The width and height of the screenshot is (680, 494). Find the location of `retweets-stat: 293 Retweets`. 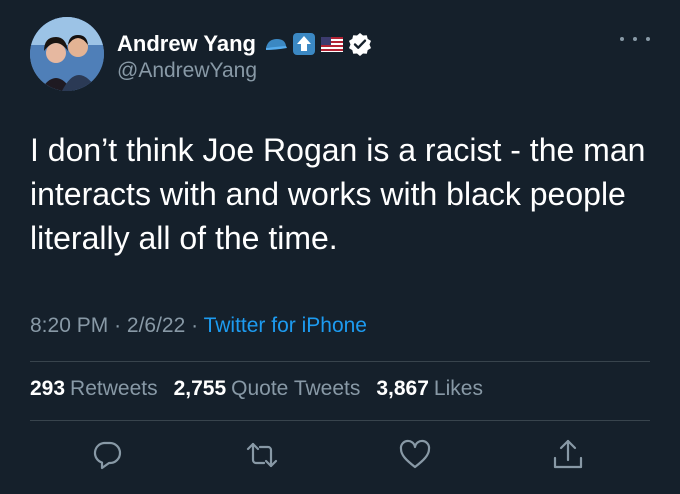

retweets-stat: 293 Retweets is located at coordinates (94, 389).